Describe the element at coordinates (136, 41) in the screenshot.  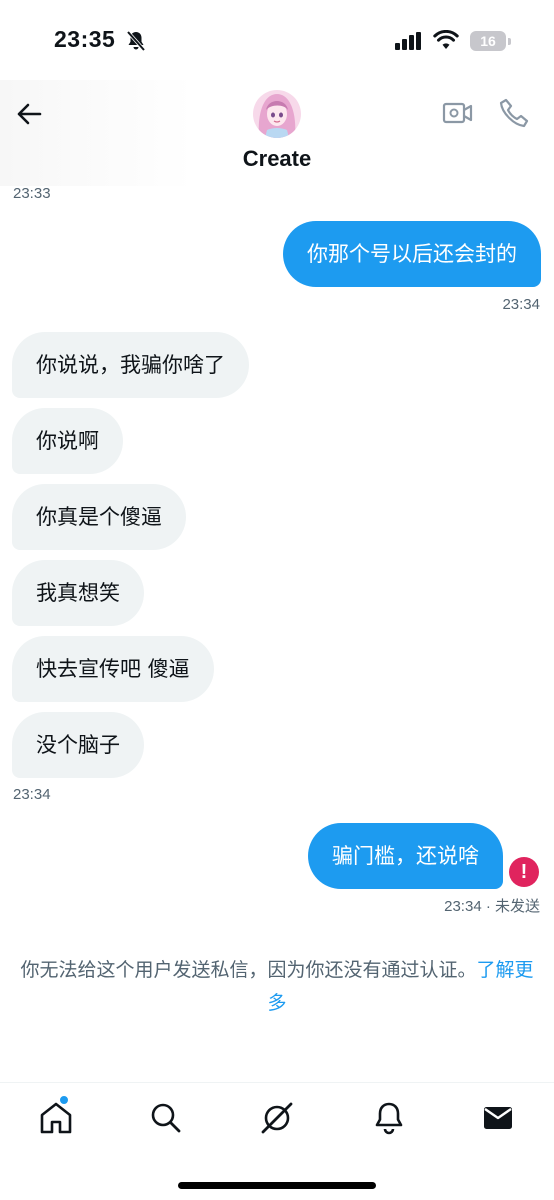
I see `silent-bell-icon` at that location.